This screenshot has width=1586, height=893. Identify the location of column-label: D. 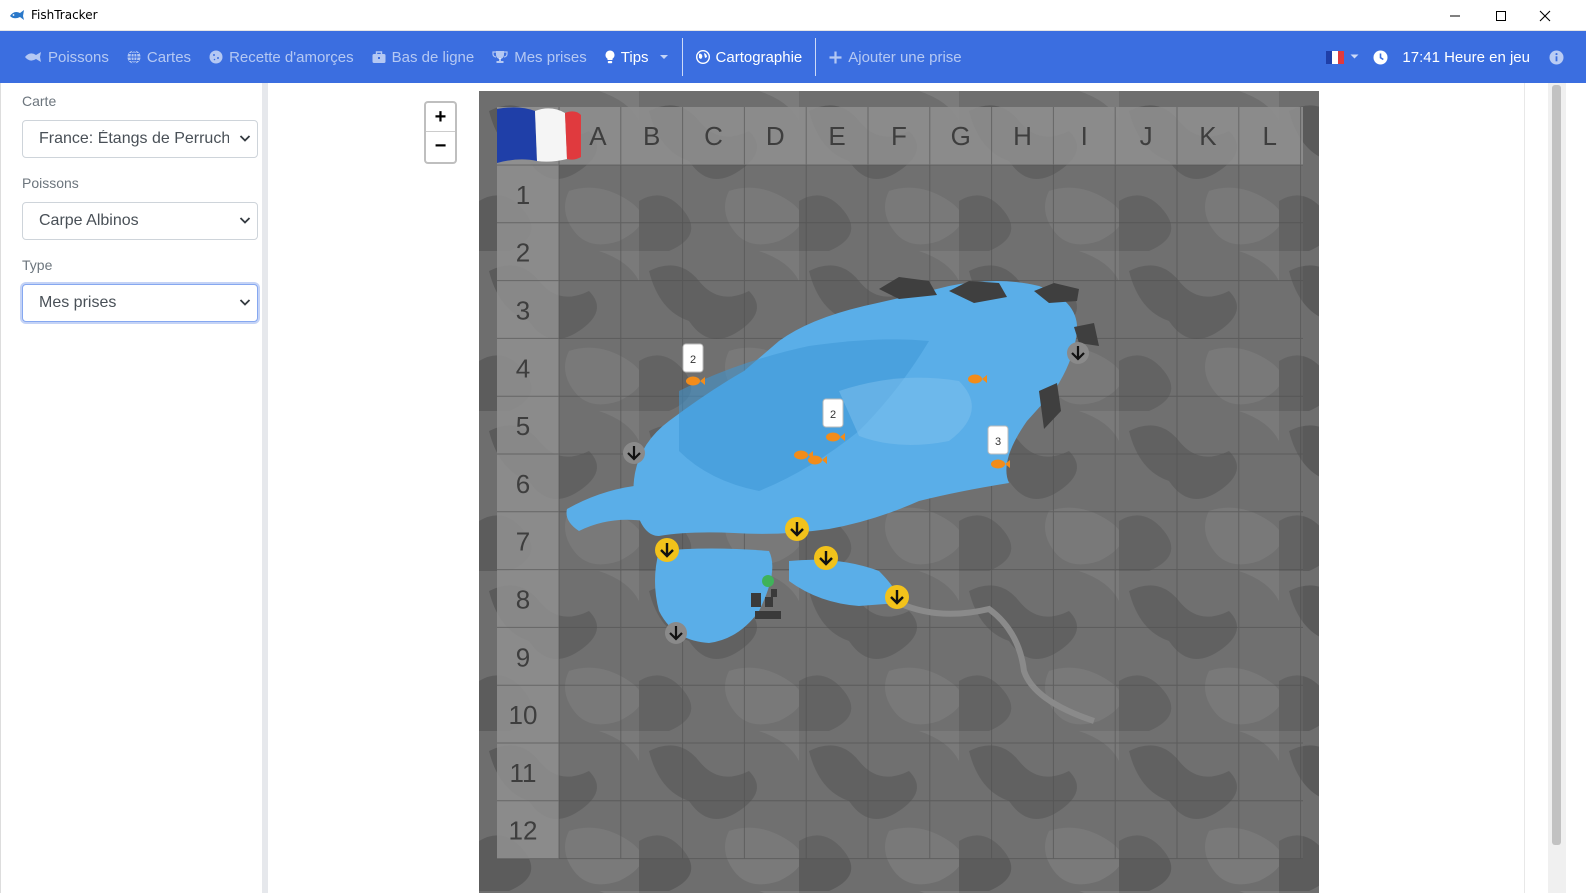
(775, 136).